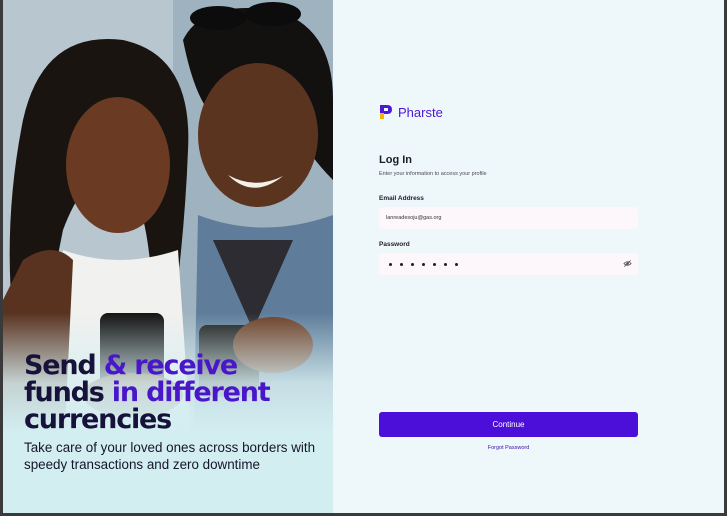 Image resolution: width=727 pixels, height=516 pixels. What do you see at coordinates (414, 218) in the screenshot?
I see `email-value: lanreadesoju@gas.org` at bounding box center [414, 218].